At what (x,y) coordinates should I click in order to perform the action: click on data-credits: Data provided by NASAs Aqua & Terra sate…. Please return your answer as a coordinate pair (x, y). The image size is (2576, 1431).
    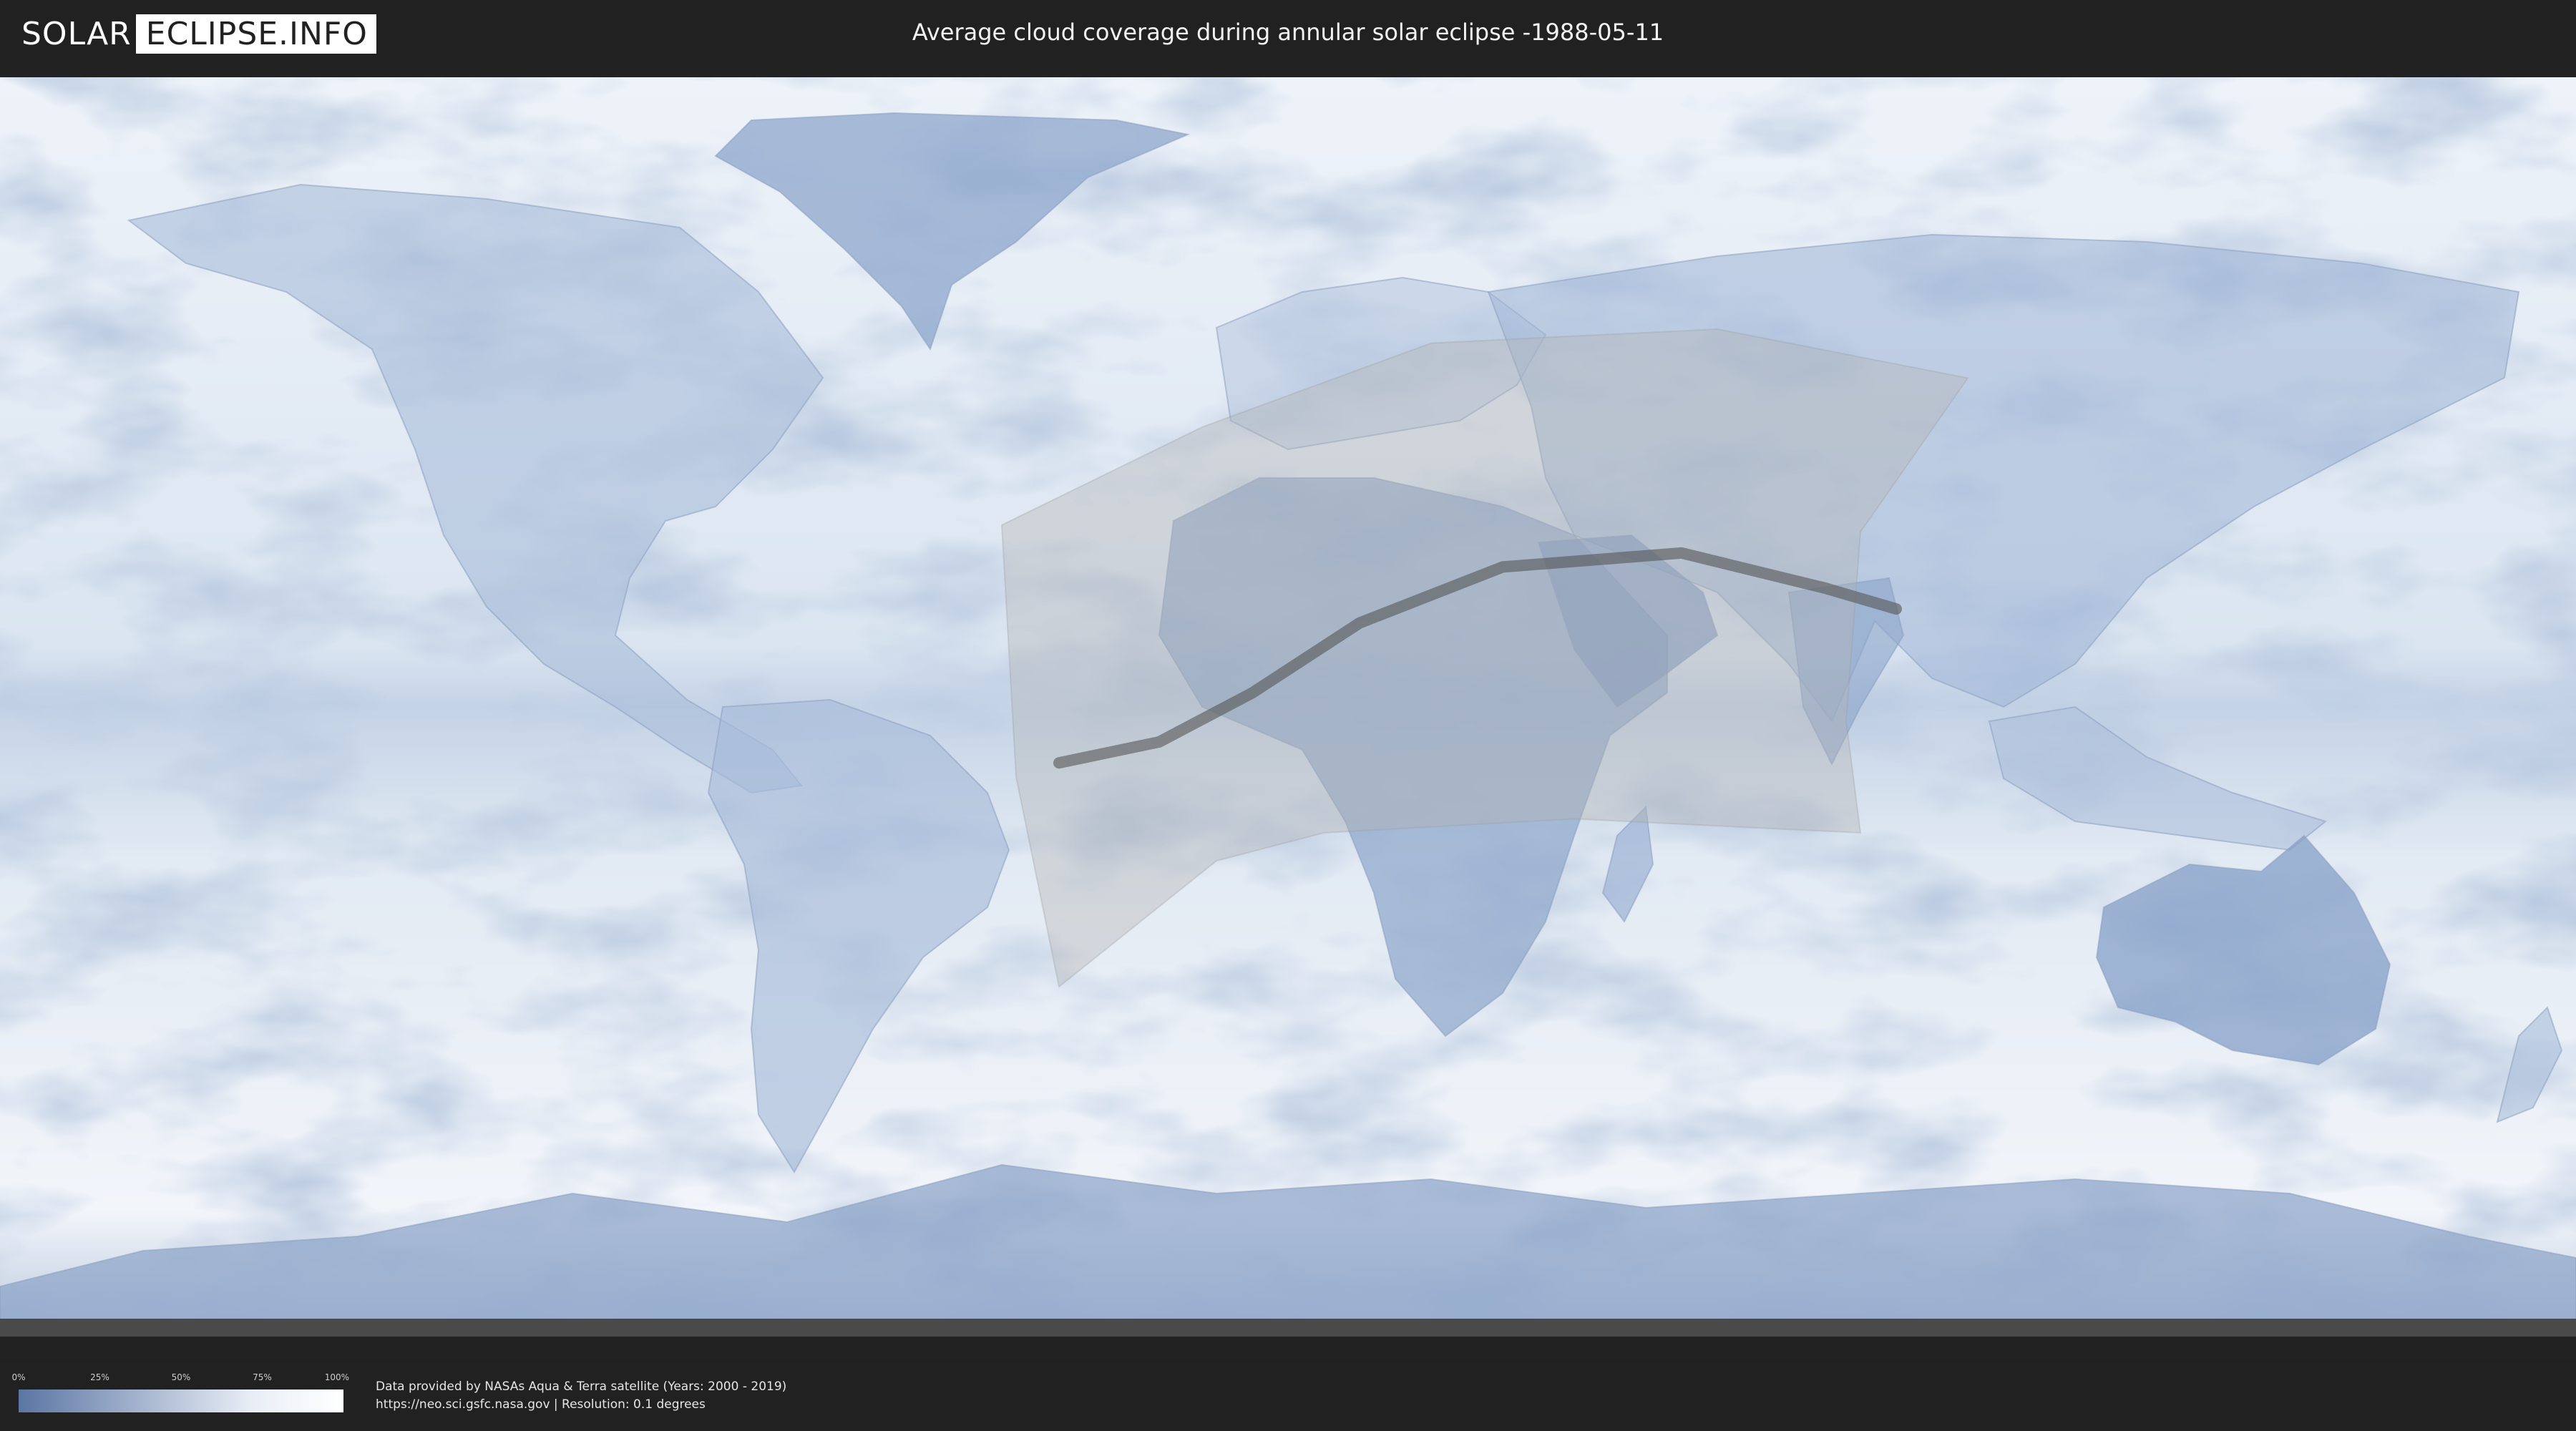
    Looking at the image, I should click on (581, 1396).